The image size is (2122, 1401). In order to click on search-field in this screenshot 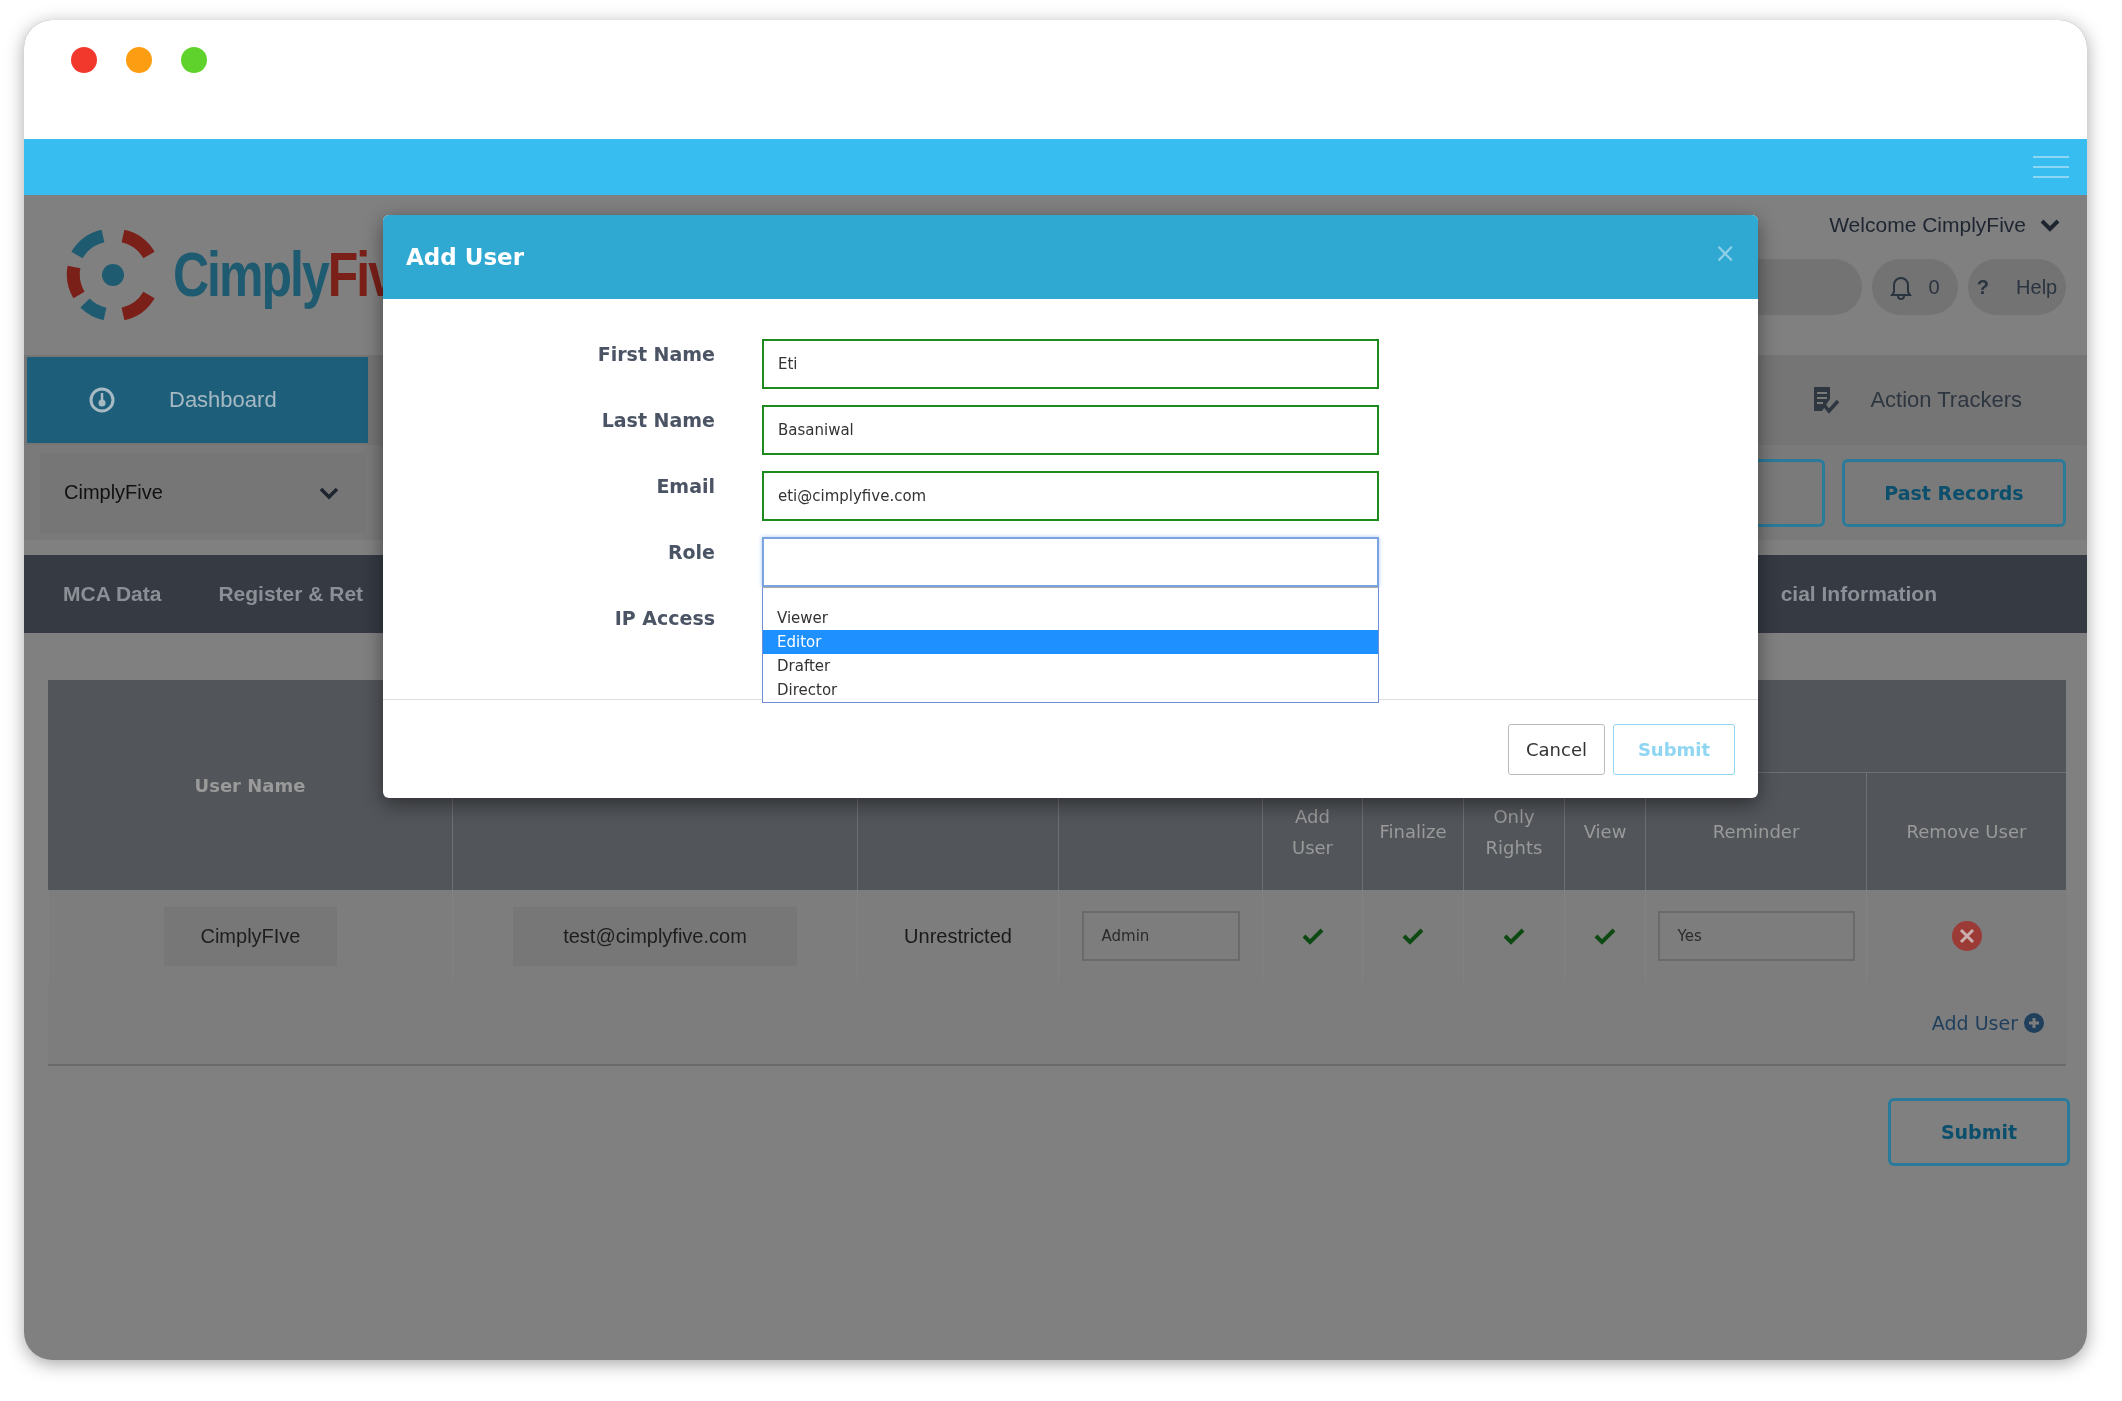, I will do `click(1810, 287)`.